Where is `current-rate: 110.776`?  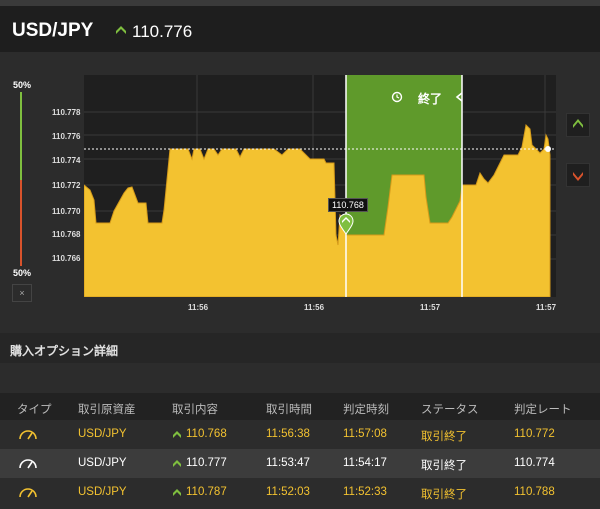
current-rate: 110.776 is located at coordinates (162, 31).